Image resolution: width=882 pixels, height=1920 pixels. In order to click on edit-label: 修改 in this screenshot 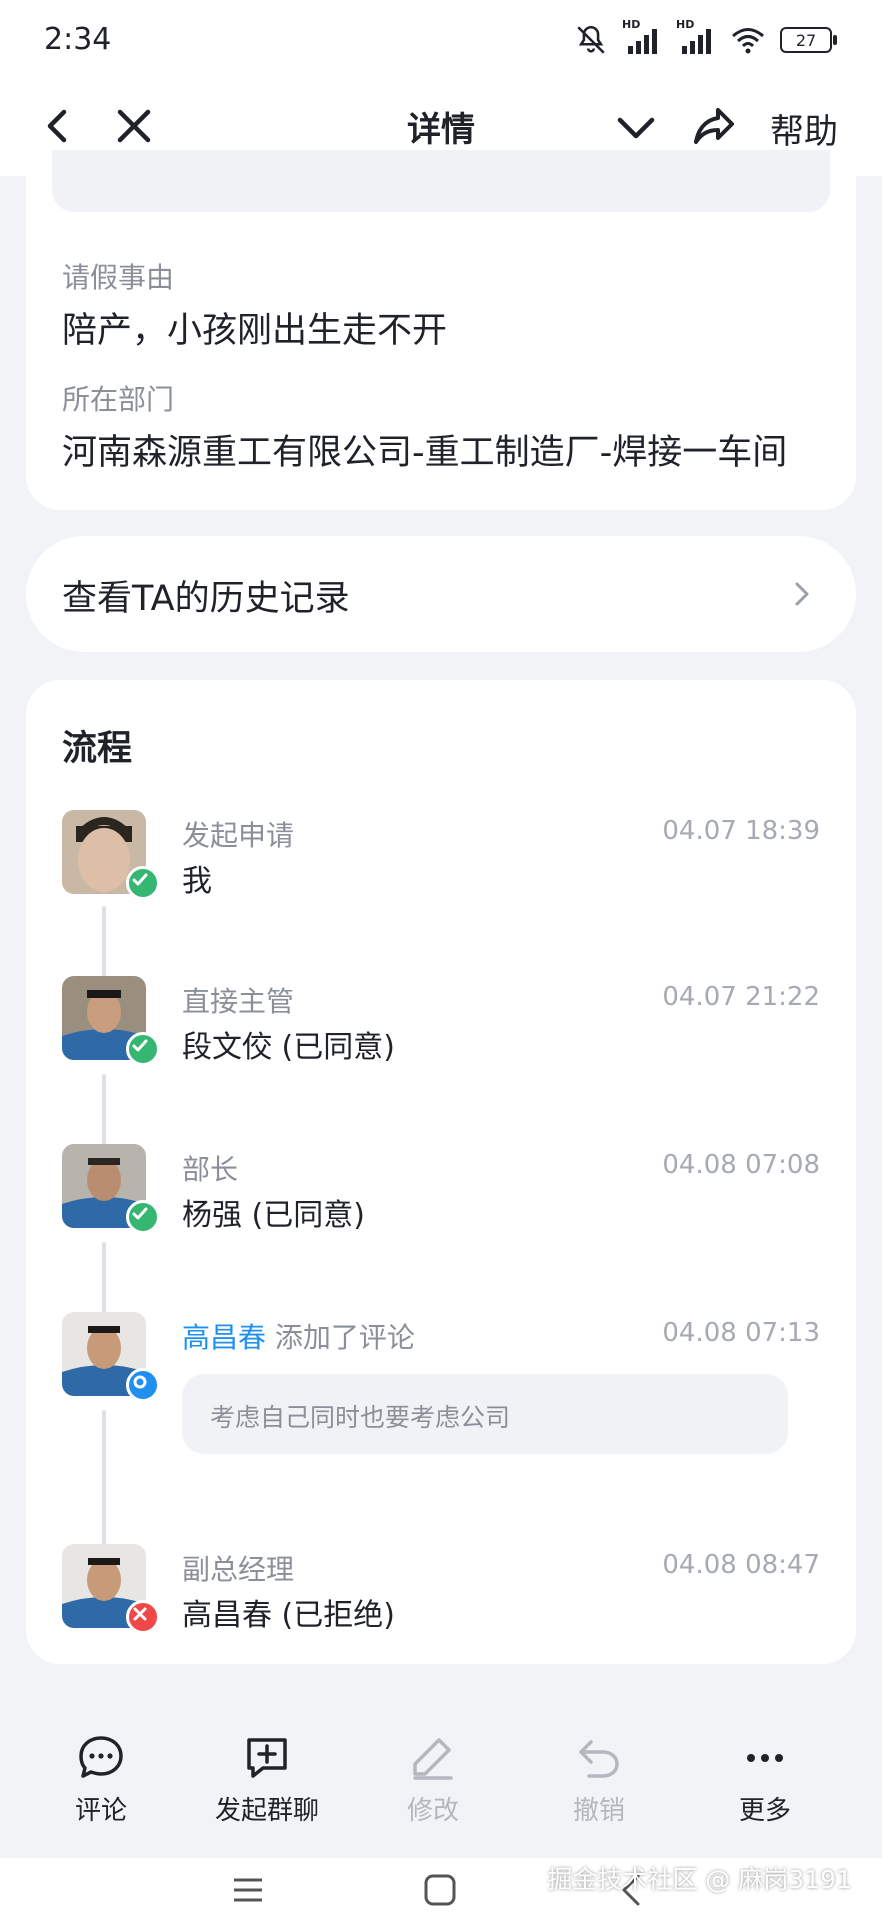, I will do `click(432, 1811)`.